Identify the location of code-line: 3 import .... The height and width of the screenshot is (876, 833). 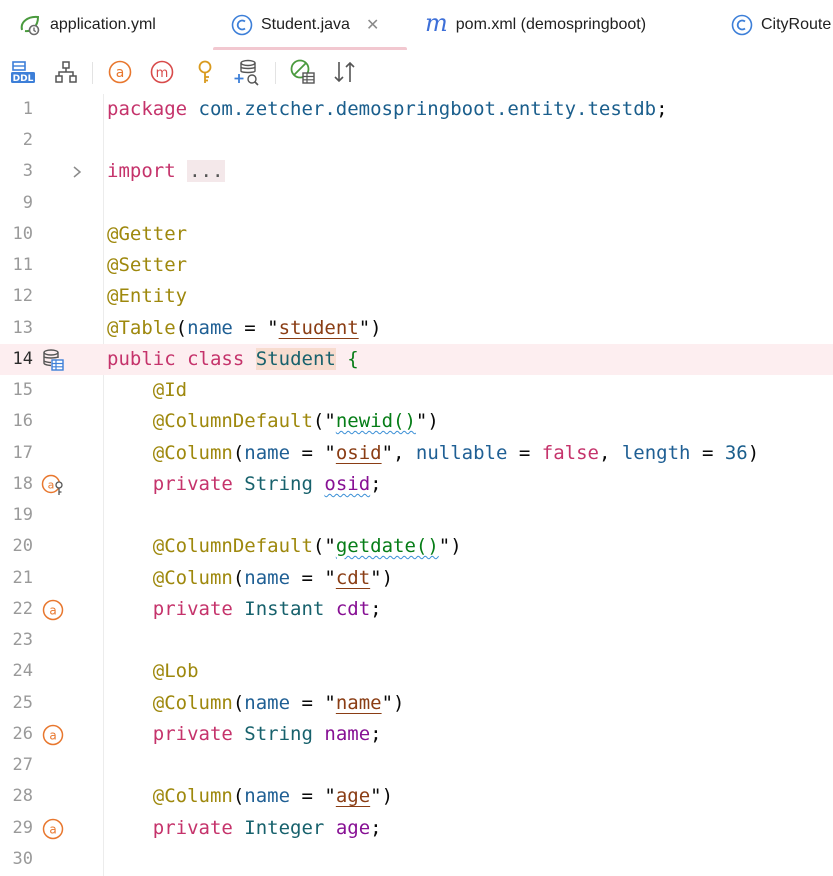
(416, 171).